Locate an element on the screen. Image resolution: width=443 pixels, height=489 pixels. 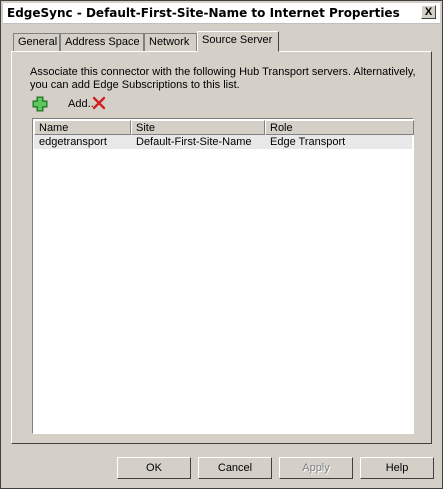
help-label: Help is located at coordinates (397, 468).